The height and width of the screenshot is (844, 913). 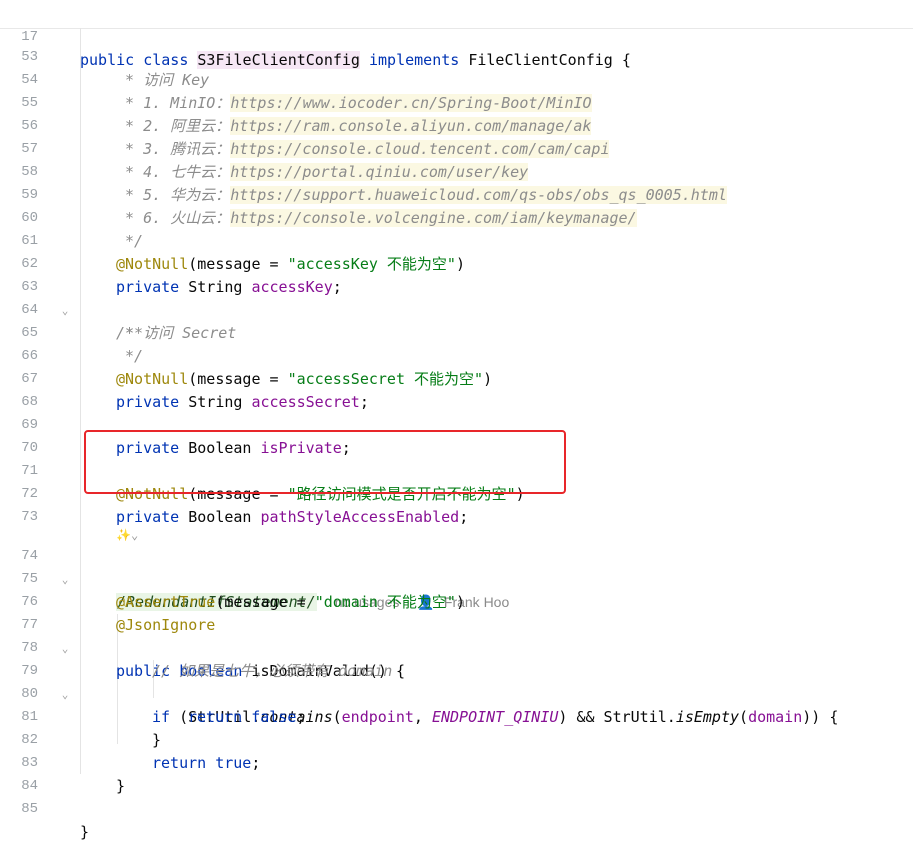 I want to click on code-line: 60 */, so click(x=456, y=217).